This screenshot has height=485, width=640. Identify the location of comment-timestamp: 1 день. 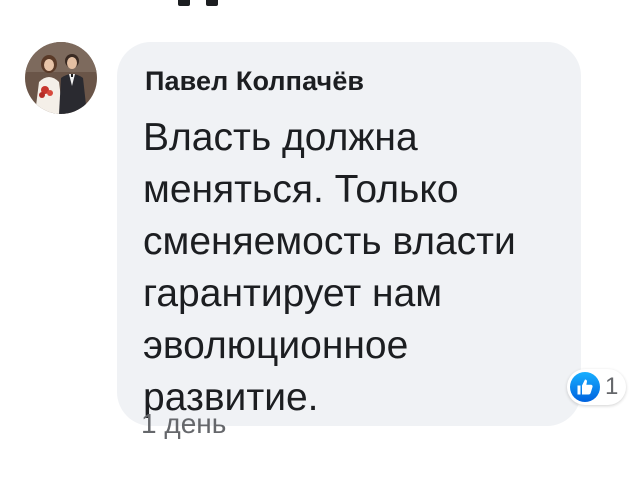
(183, 424).